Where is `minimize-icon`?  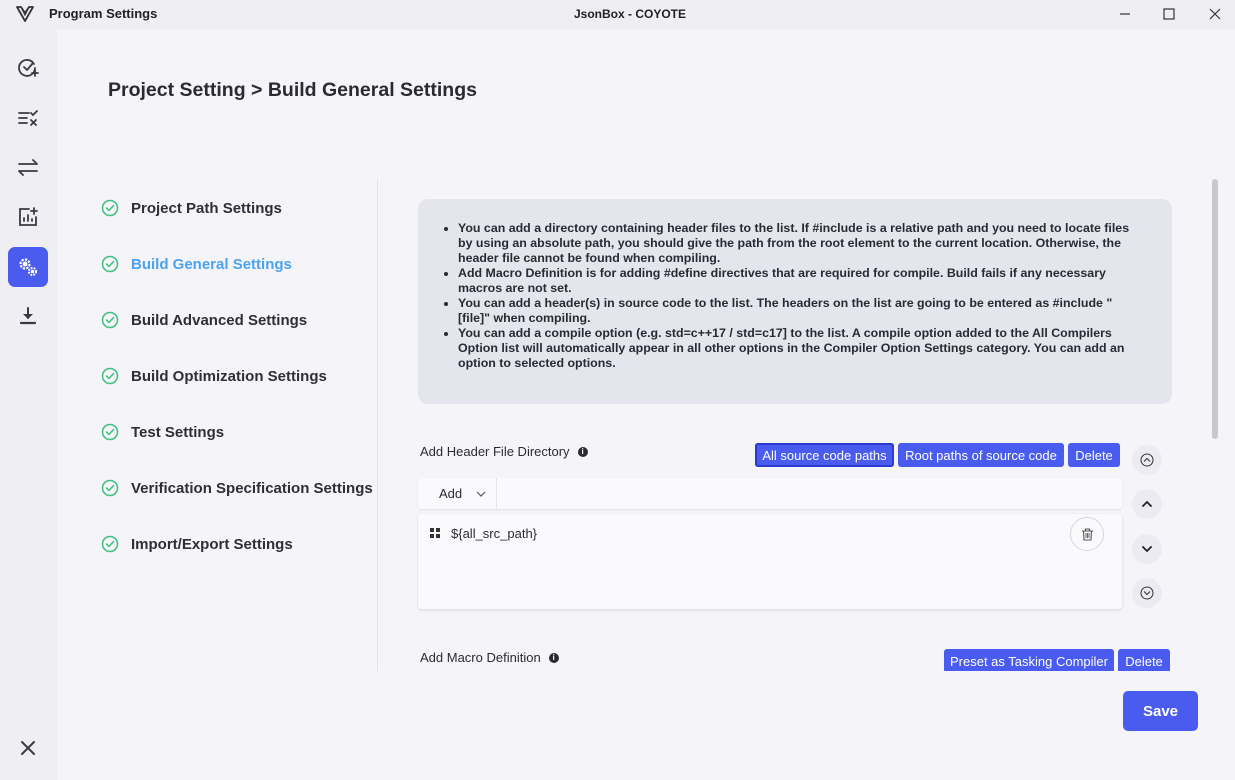
minimize-icon is located at coordinates (1125, 14).